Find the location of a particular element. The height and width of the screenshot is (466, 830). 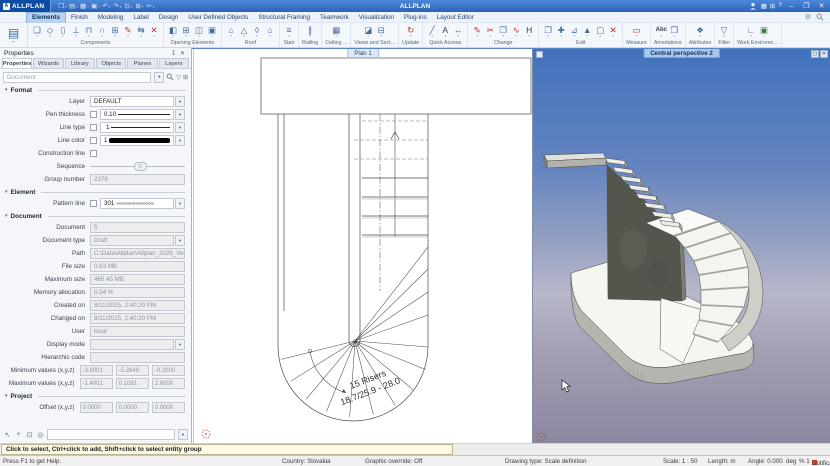

monitor-icon: ▣ is located at coordinates (764, 32).